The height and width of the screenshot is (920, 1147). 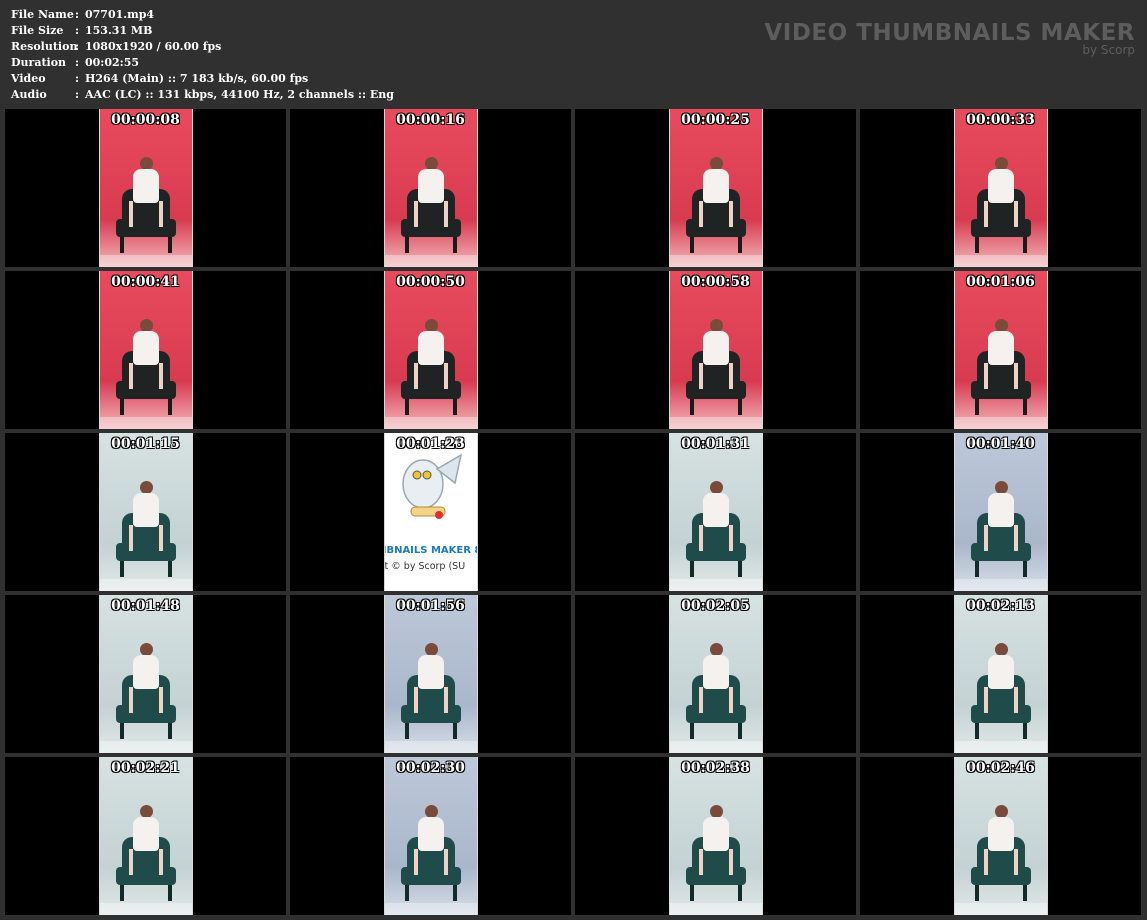 I want to click on info-value-file-size: 153.31 MB, so click(x=119, y=30).